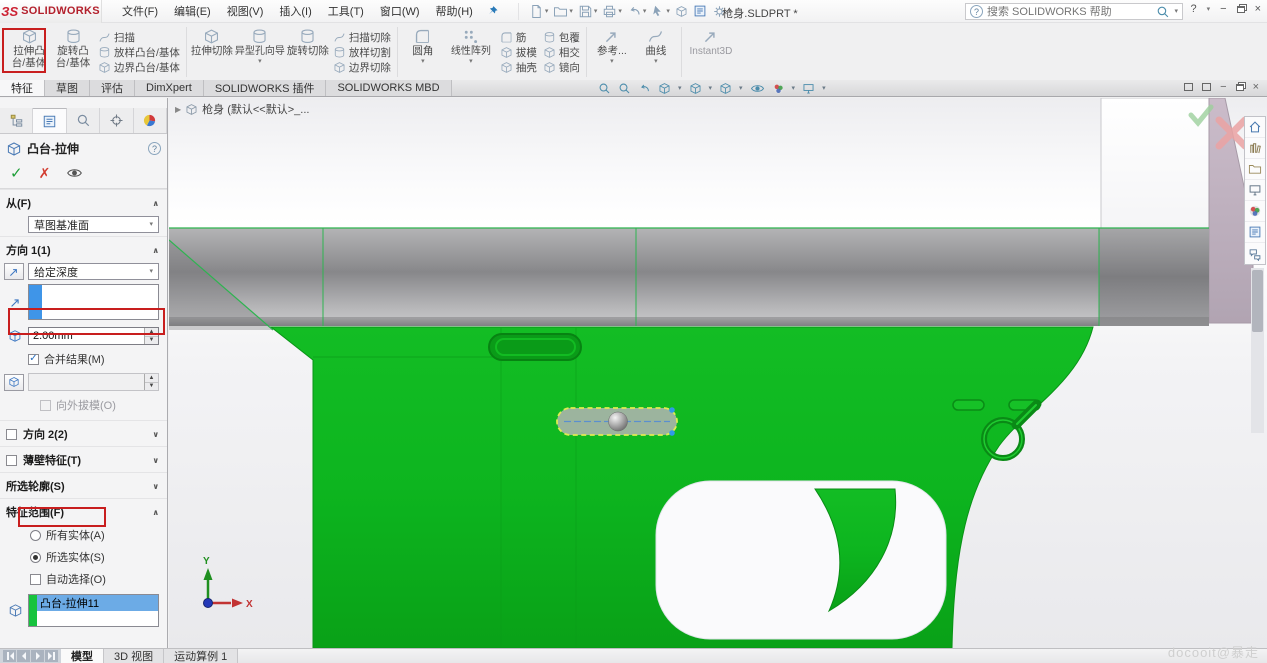 The image size is (1267, 663). What do you see at coordinates (561, 52) in the screenshot?
I see `intersect-button: 相交` at bounding box center [561, 52].